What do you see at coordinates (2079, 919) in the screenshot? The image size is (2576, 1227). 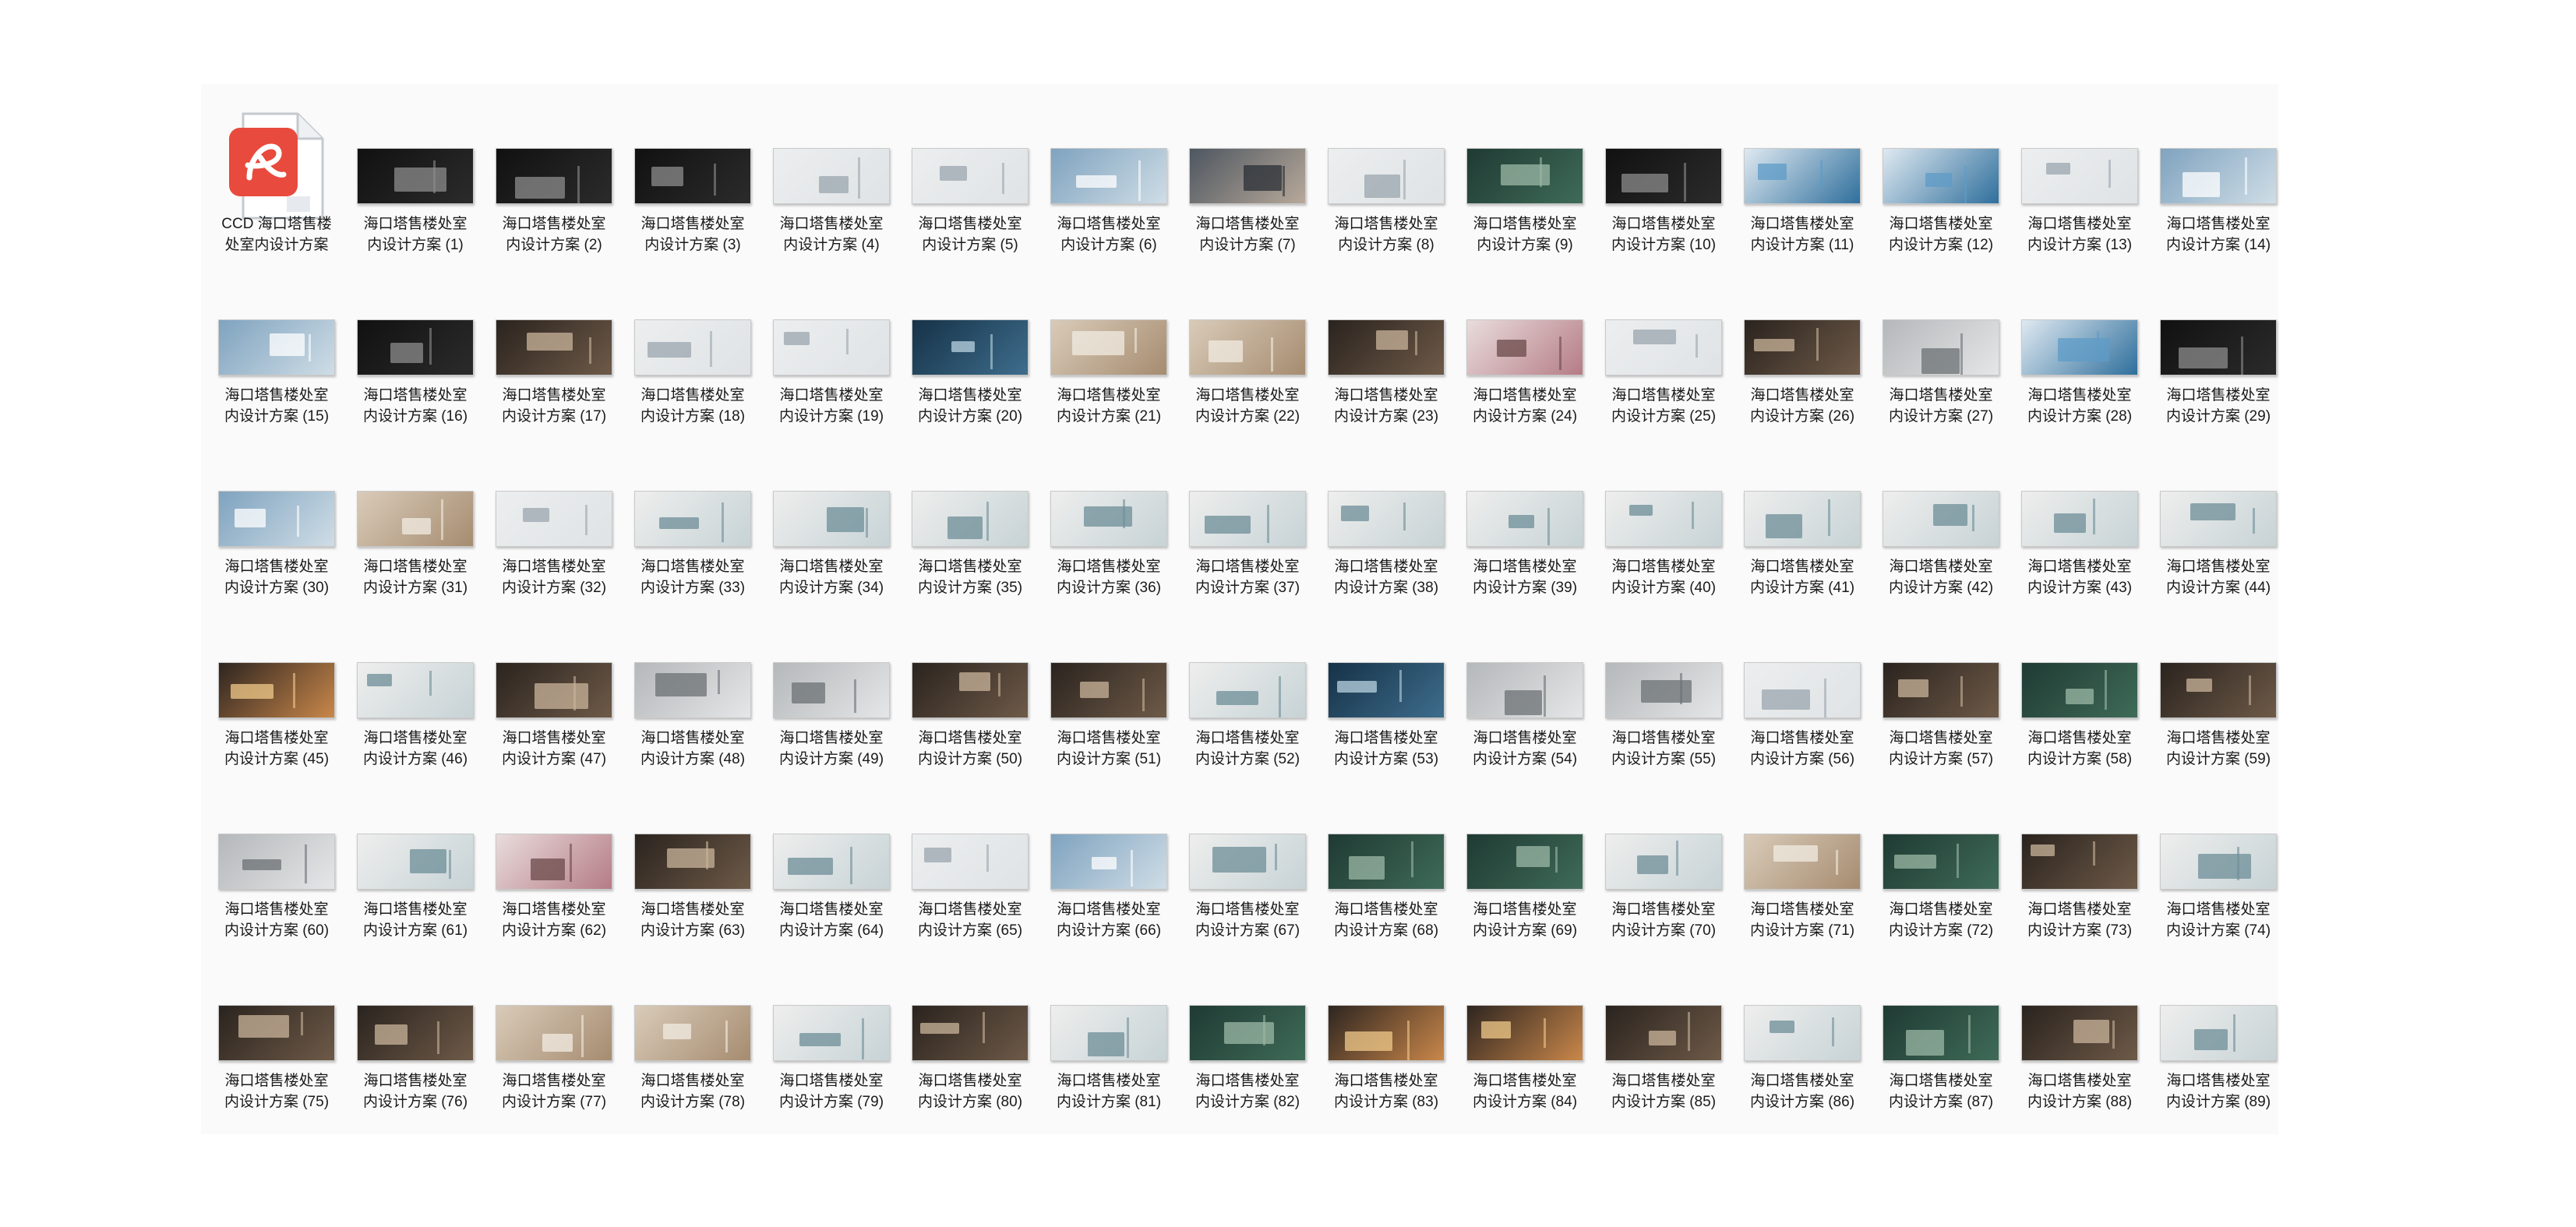 I see `image-file-item: 海口塔售楼处室 内设计方案 (73)` at bounding box center [2079, 919].